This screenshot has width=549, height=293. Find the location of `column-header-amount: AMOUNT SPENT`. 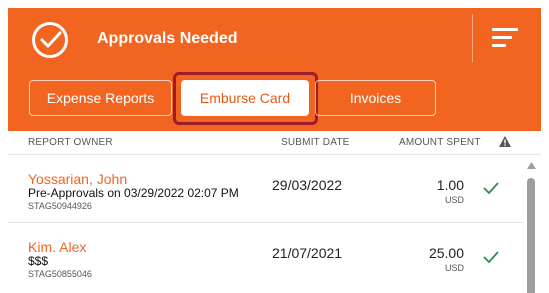

column-header-amount: AMOUNT SPENT is located at coordinates (440, 143).